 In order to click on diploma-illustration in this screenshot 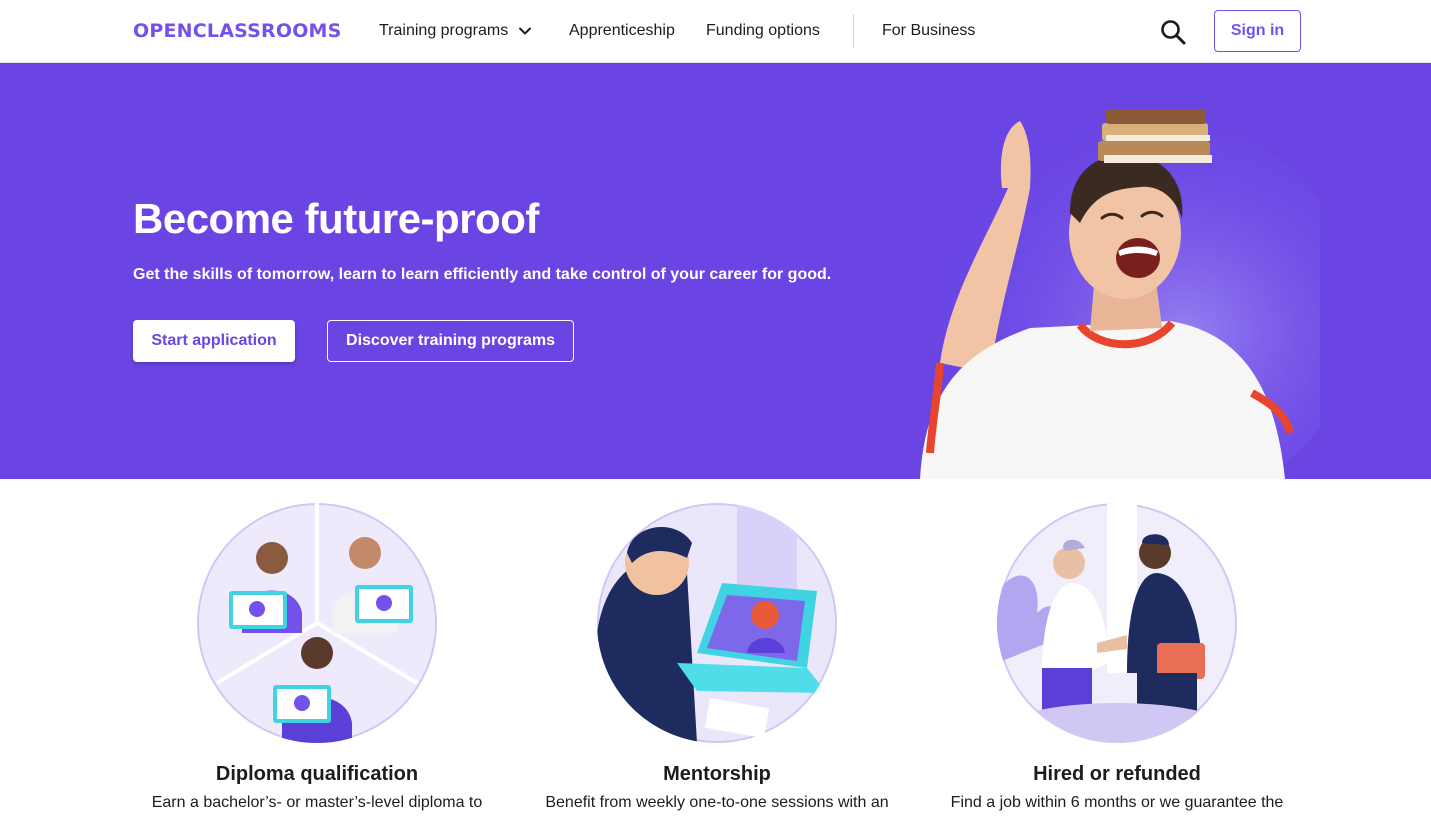, I will do `click(317, 623)`.